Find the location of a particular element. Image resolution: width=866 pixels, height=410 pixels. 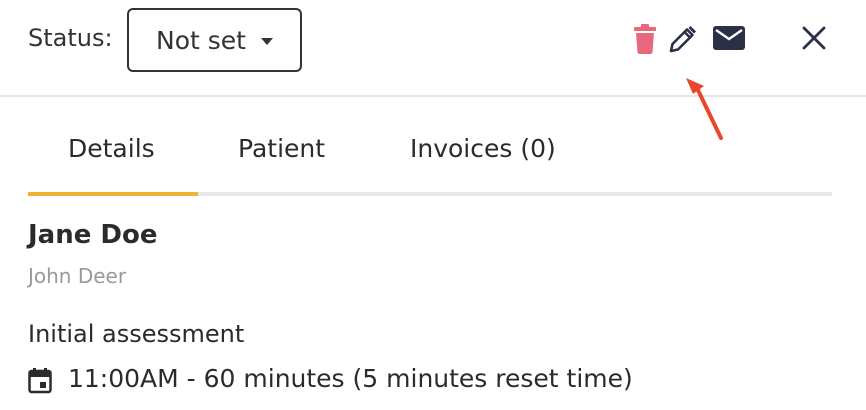

close-icon is located at coordinates (814, 38).